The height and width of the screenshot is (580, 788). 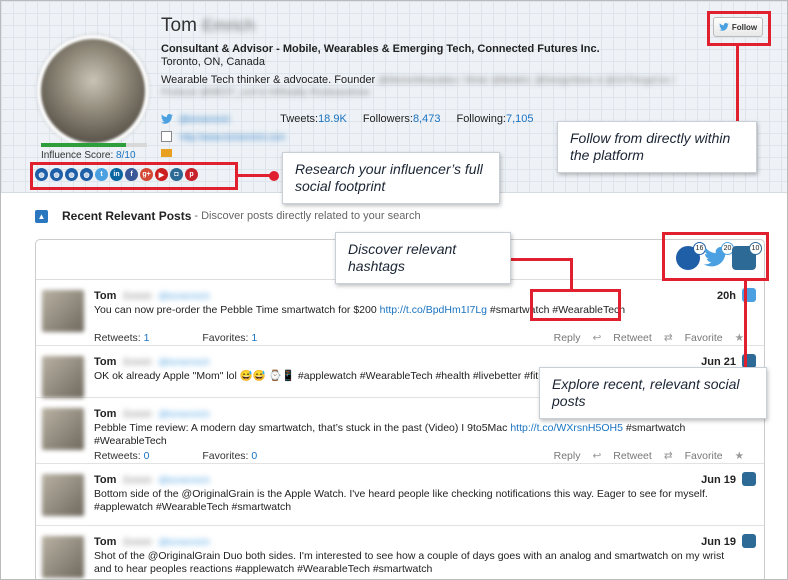 I want to click on retweets-count: Retweets: 0, so click(x=121, y=456).